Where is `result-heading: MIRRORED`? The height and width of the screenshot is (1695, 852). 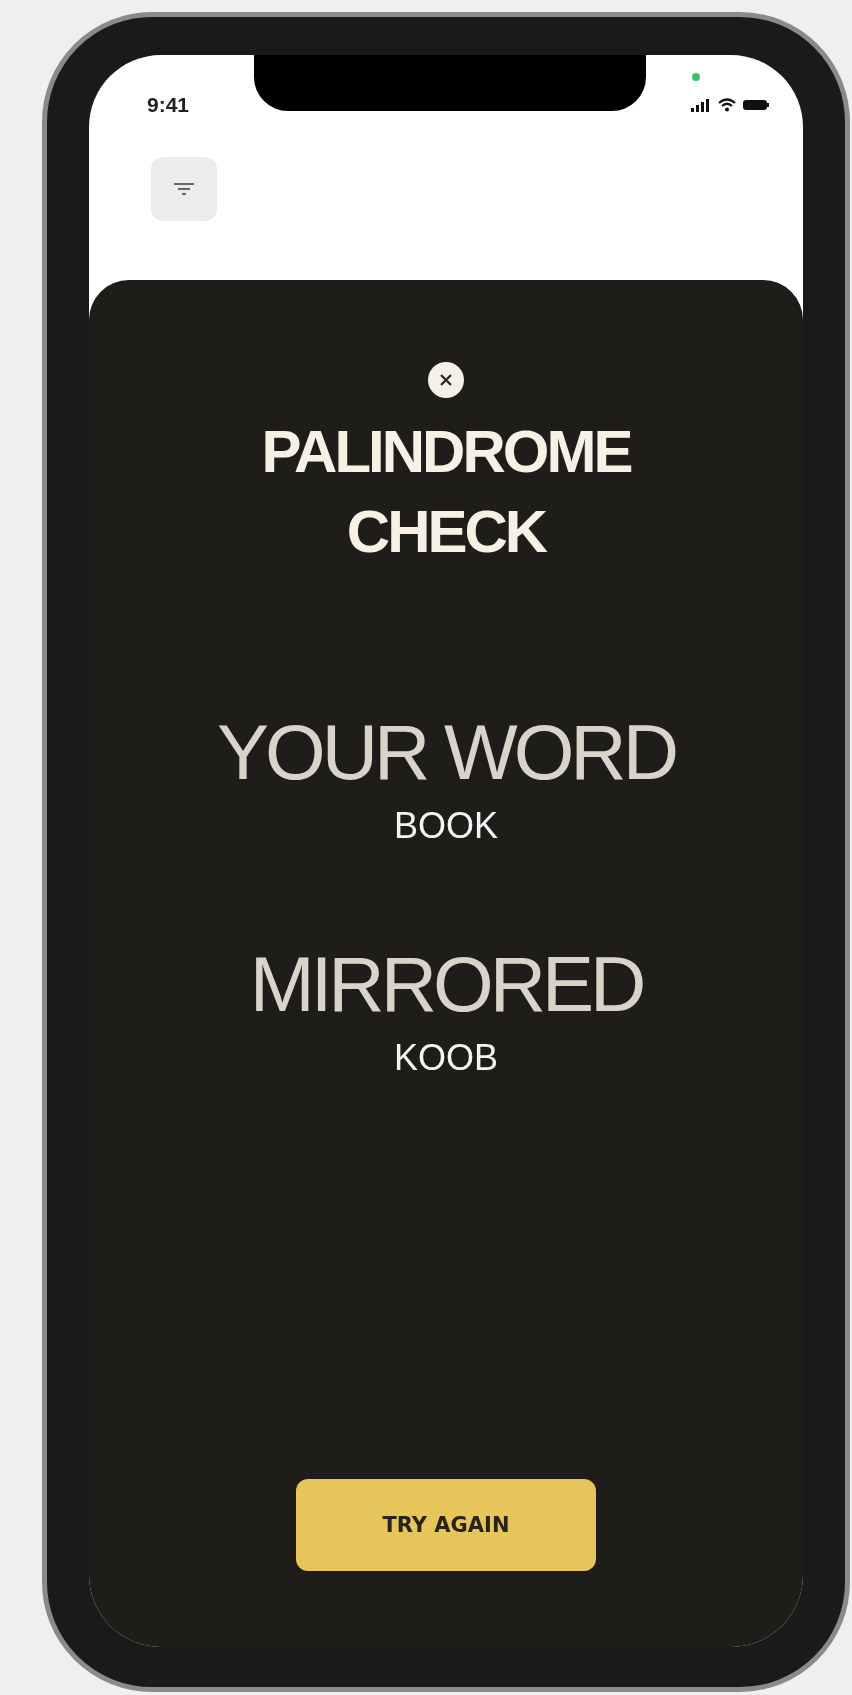
result-heading: MIRRORED is located at coordinates (446, 984).